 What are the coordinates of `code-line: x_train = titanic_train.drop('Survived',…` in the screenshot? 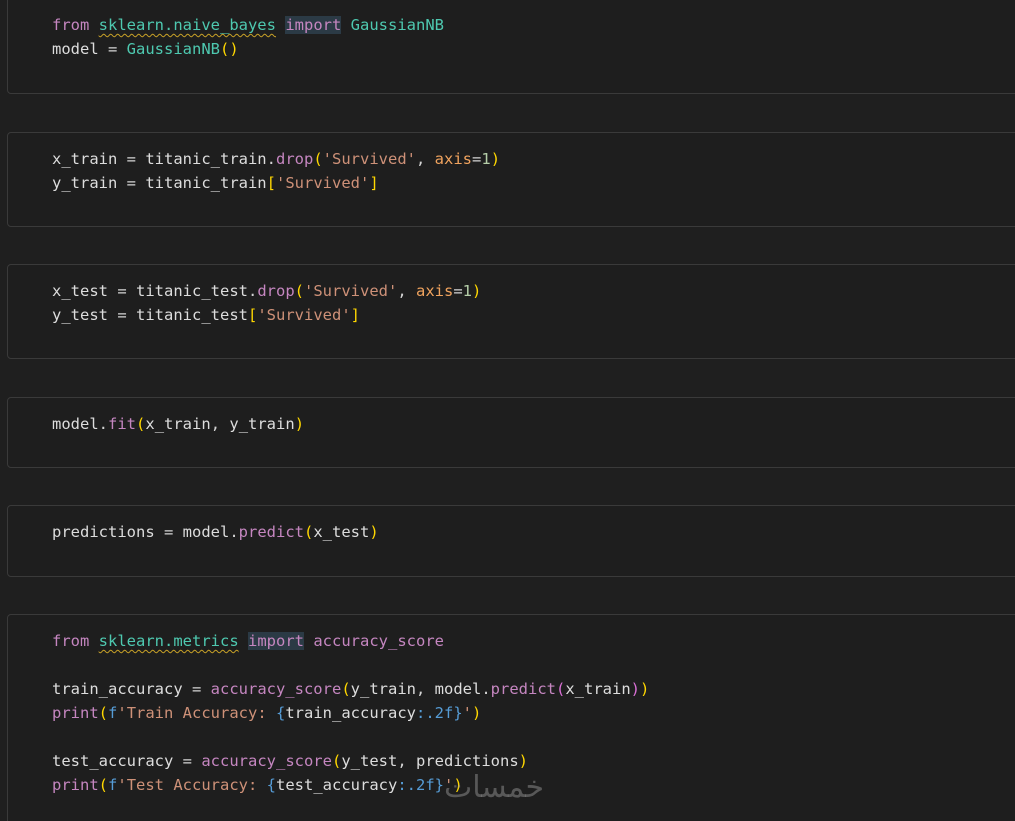 It's located at (276, 159).